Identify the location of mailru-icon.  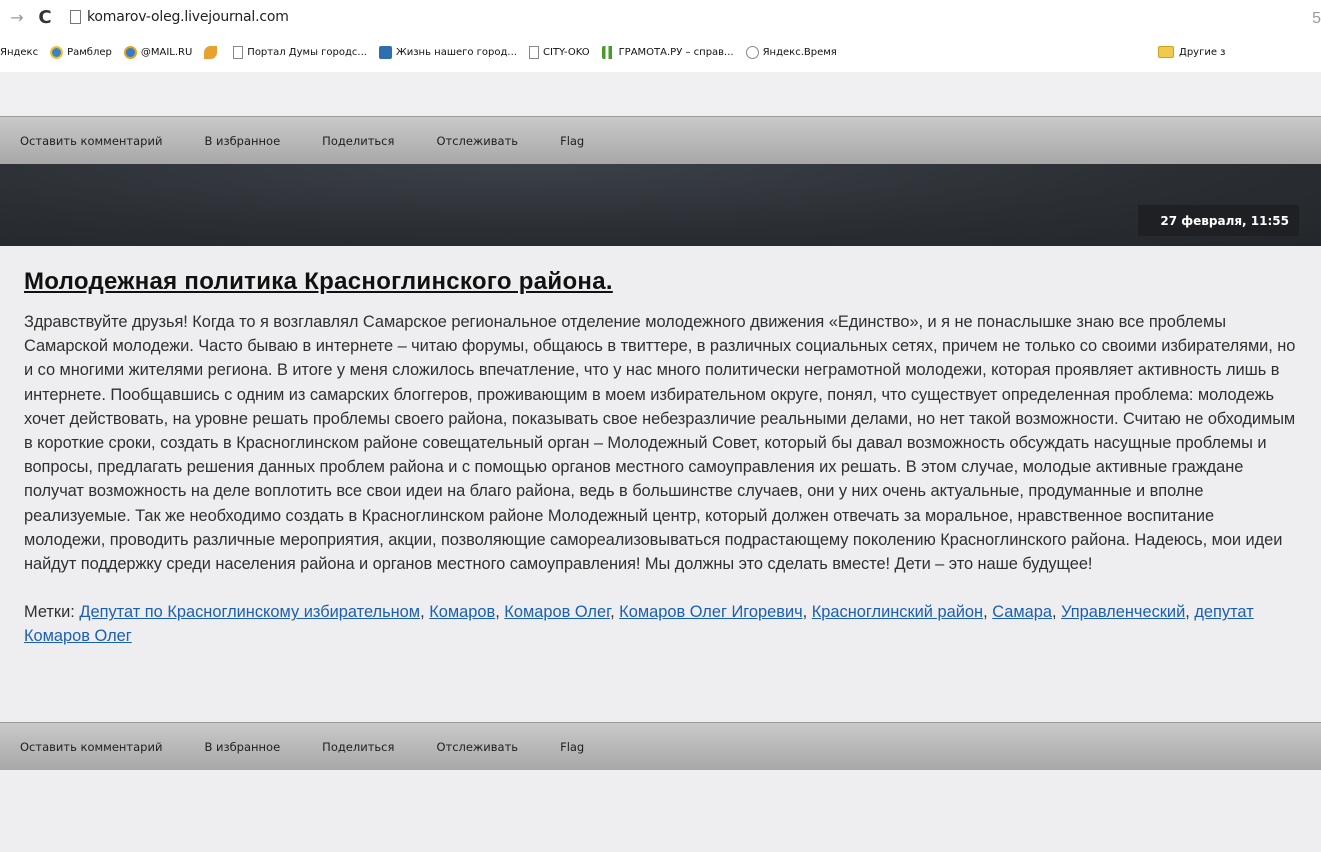
(130, 52).